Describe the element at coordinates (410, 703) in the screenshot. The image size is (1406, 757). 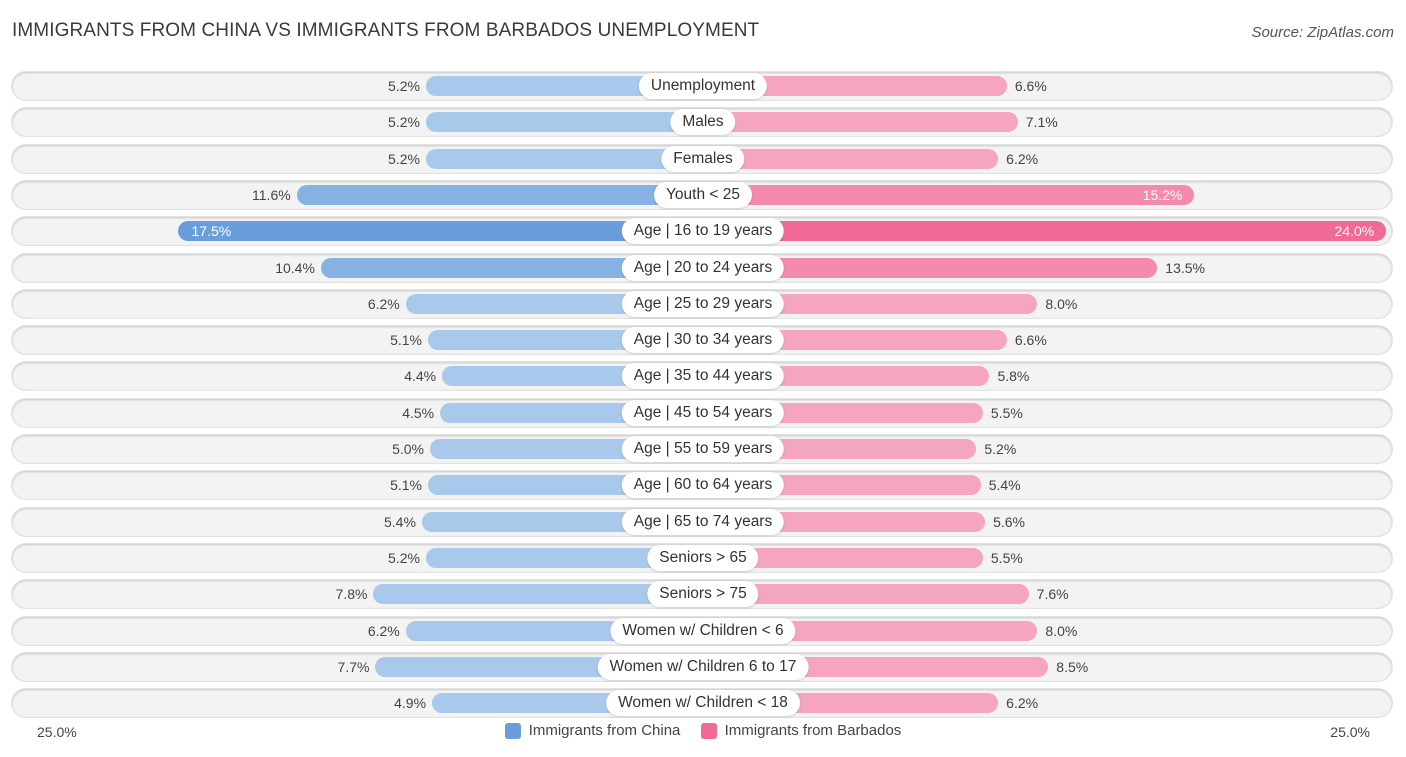
I see `value-label-china: 4.9%` at that location.